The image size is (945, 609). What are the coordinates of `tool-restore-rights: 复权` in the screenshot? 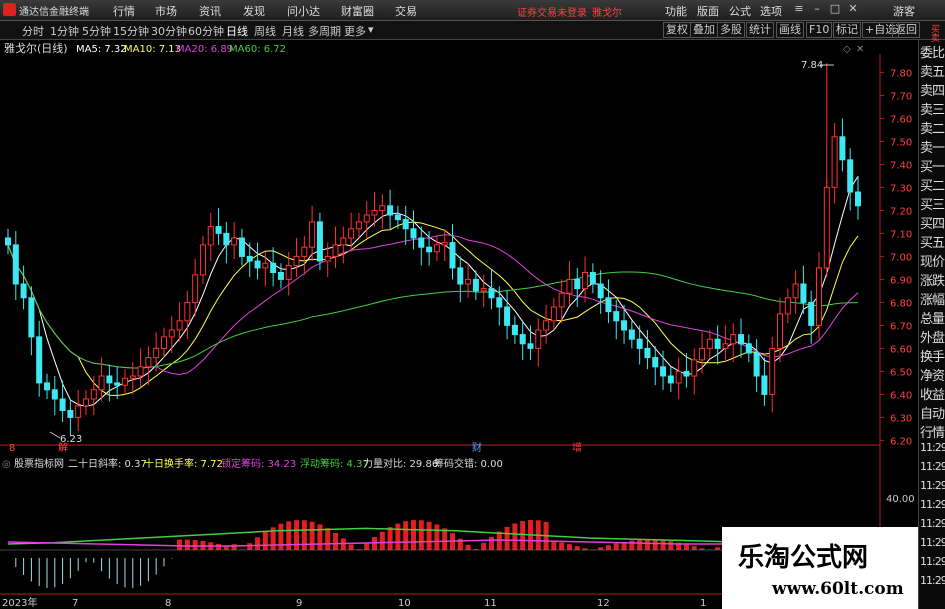 It's located at (677, 30).